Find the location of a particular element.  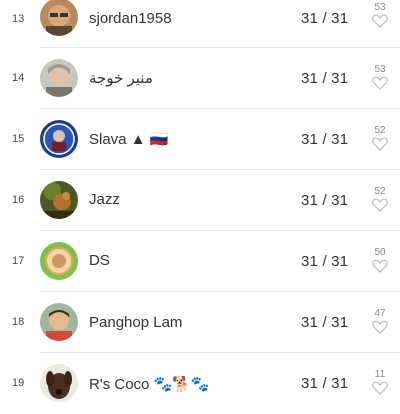

rank-number: 17 is located at coordinates (18, 261).